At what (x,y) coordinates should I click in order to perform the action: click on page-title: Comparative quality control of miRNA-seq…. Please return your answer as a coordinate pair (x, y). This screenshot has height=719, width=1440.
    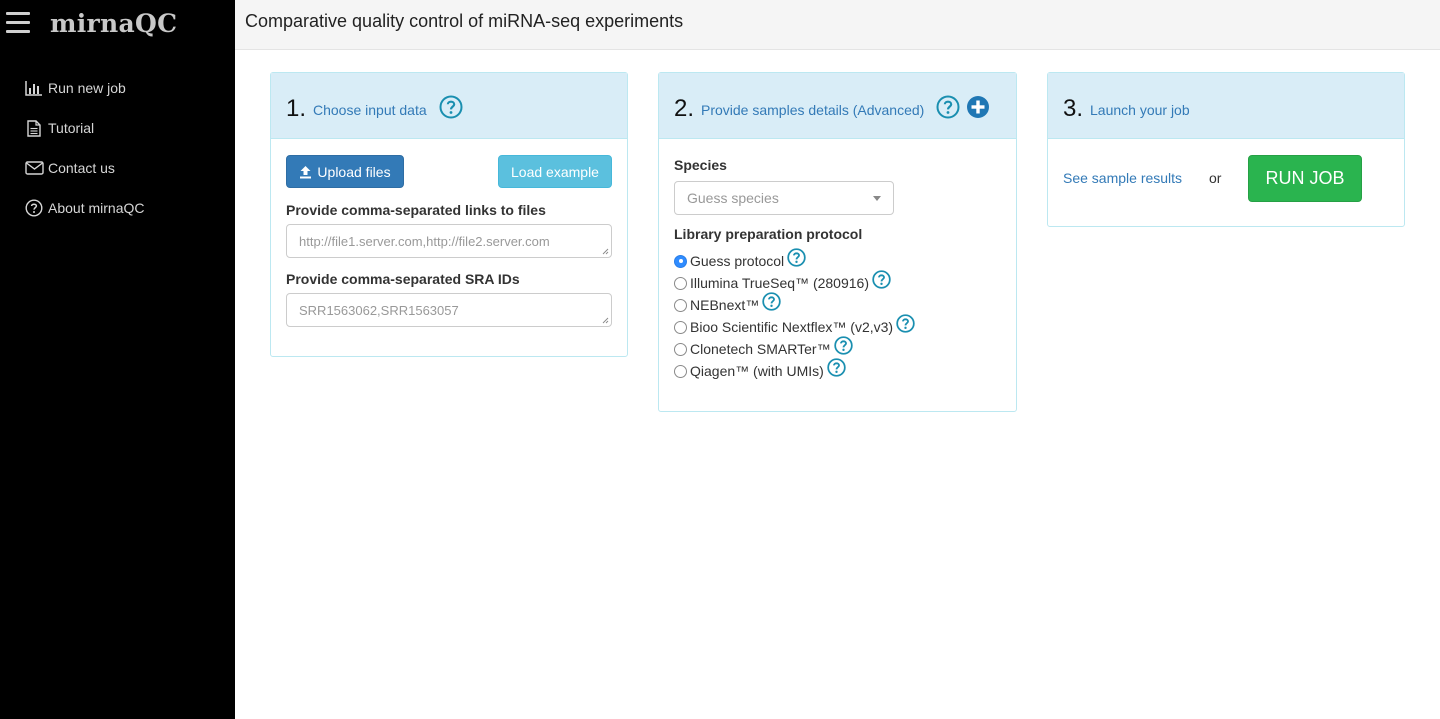
    Looking at the image, I should click on (464, 21).